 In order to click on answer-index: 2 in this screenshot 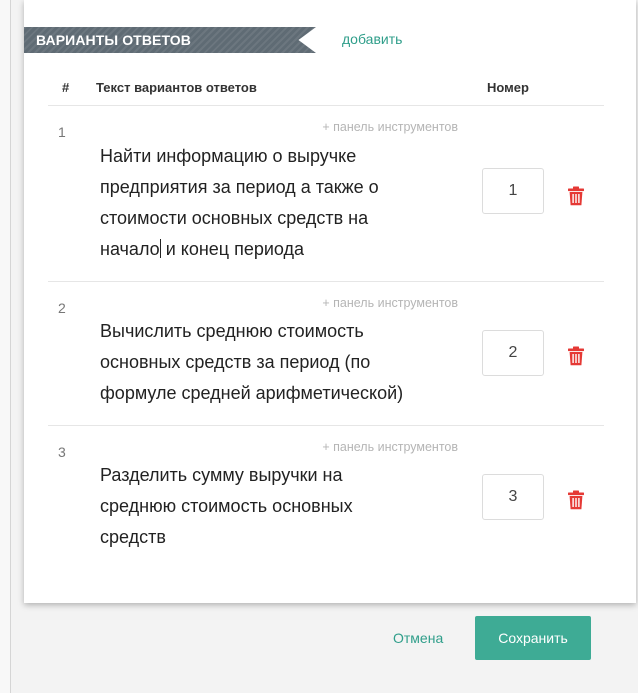, I will do `click(62, 308)`.